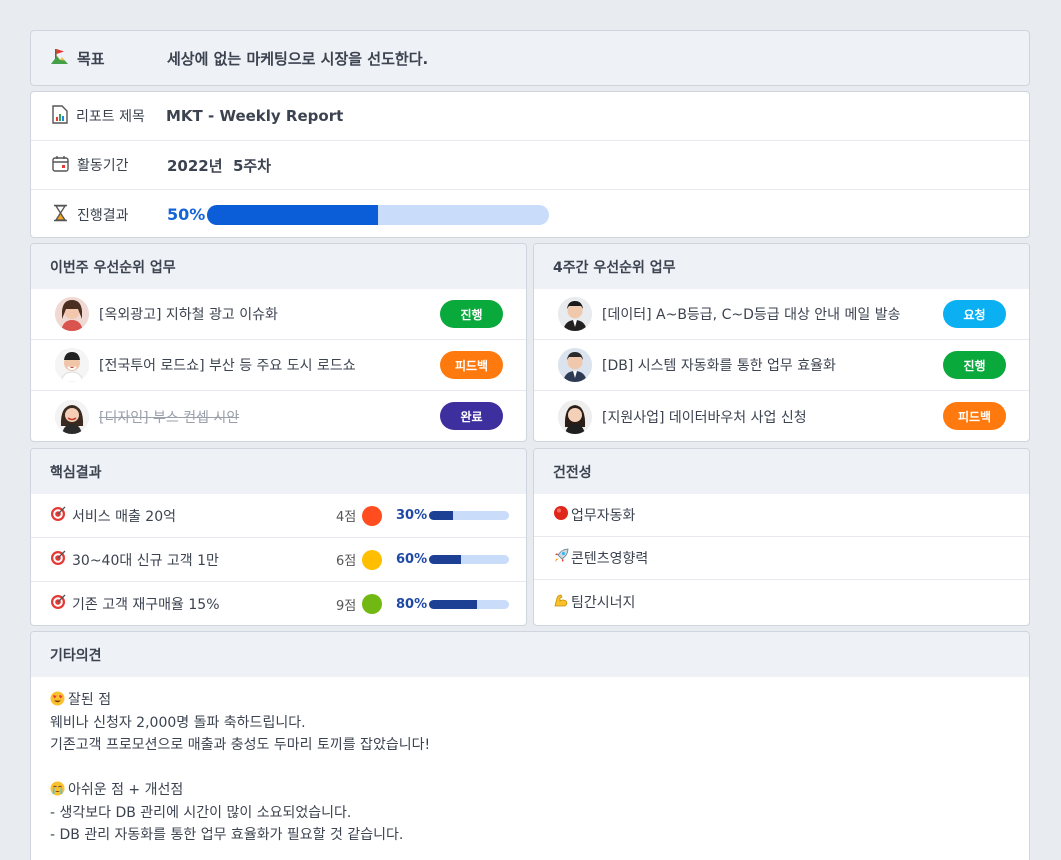 Image resolution: width=1061 pixels, height=860 pixels. What do you see at coordinates (227, 835) in the screenshot?
I see `opinion-line: - DB 관리 자동화를 통한 업무 효율화가 필요할 것 같습니다.` at bounding box center [227, 835].